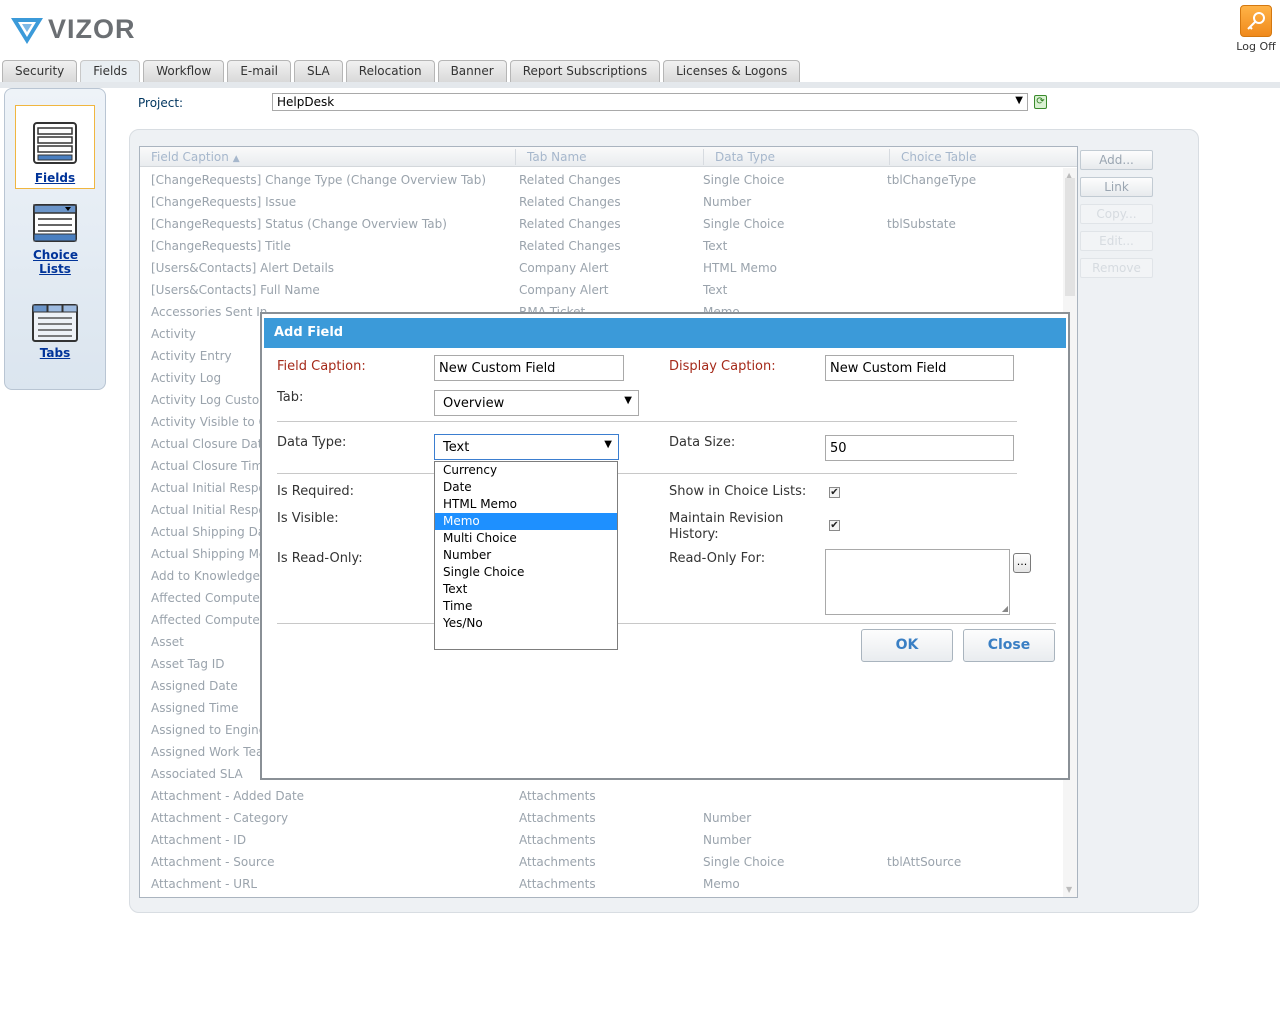  What do you see at coordinates (600, 796) in the screenshot?
I see `table-row: Attachment - Added Date Attachments` at bounding box center [600, 796].